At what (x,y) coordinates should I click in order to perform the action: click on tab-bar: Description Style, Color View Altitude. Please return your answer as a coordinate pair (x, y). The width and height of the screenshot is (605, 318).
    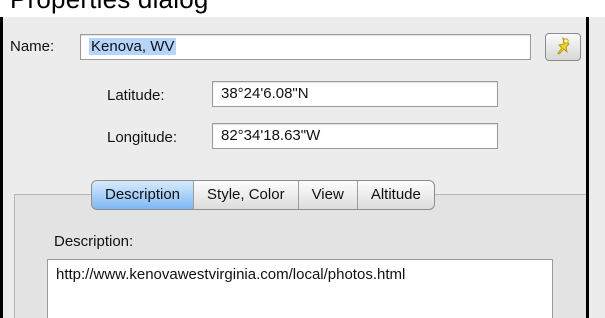
    Looking at the image, I should click on (263, 195).